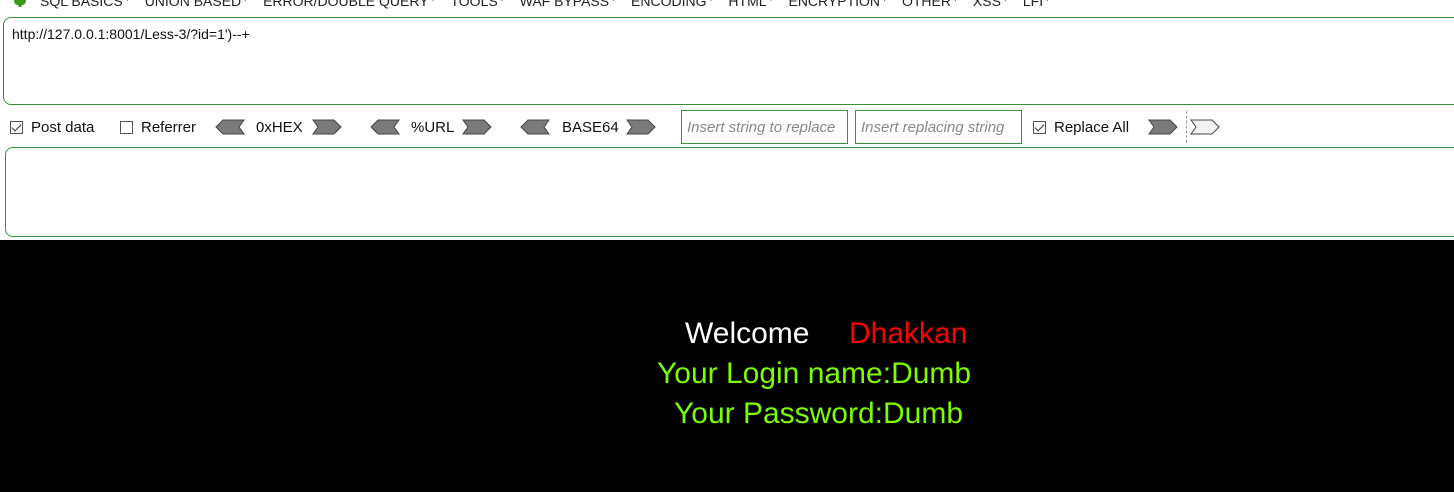  What do you see at coordinates (1037, 4) in the screenshot?
I see `menu-lfi: LFI▼` at bounding box center [1037, 4].